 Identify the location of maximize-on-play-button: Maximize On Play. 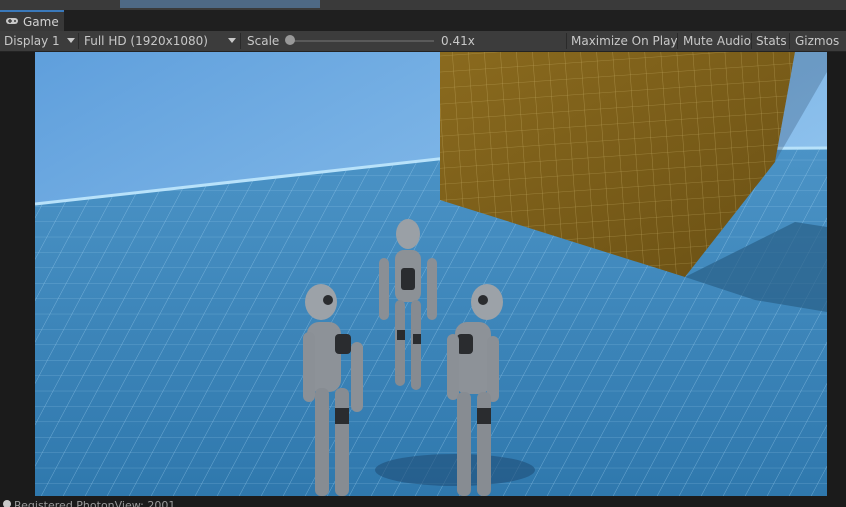
(624, 41).